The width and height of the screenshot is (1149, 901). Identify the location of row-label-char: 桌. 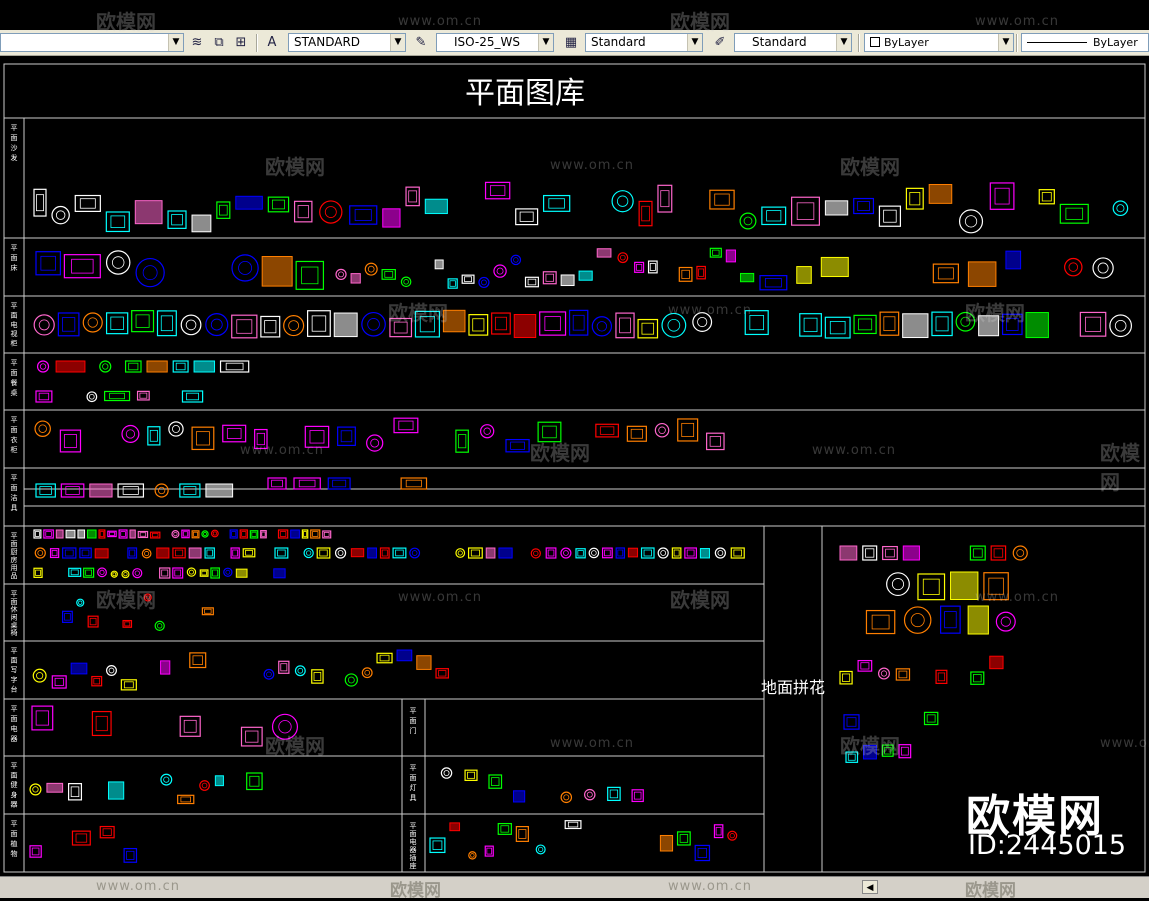
(14, 392).